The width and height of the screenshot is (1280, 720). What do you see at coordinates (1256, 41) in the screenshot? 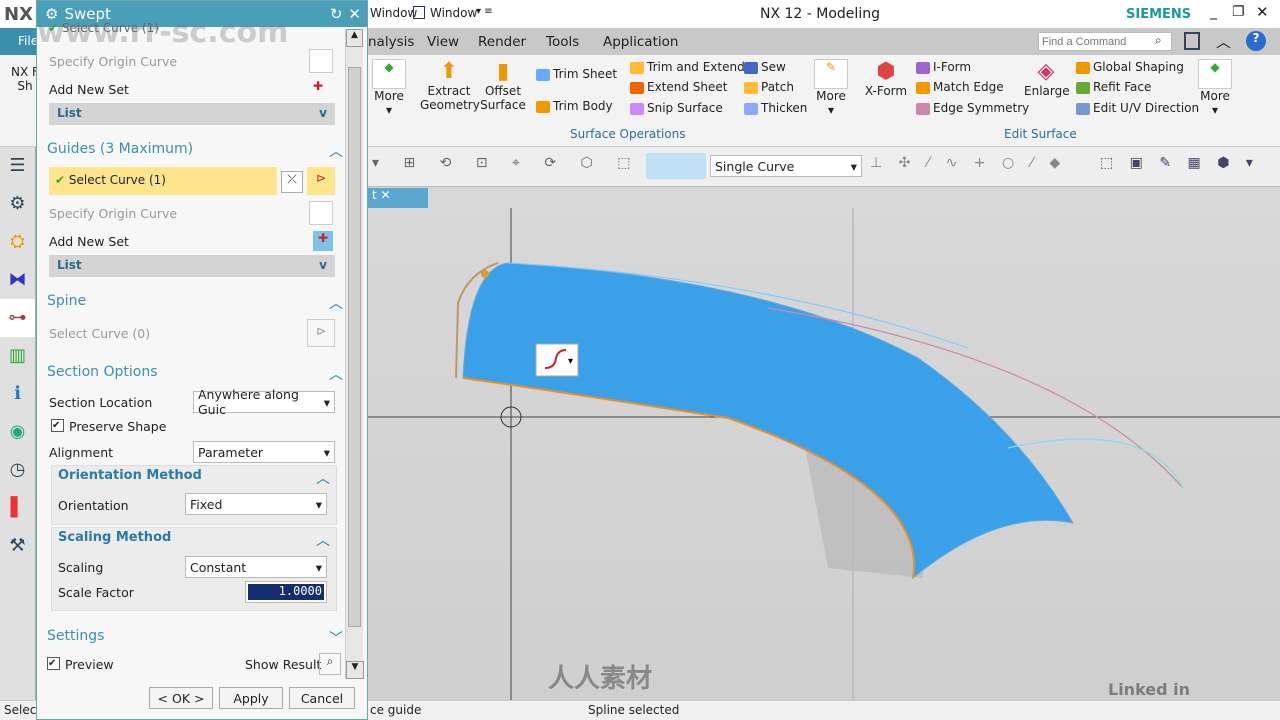
I see `help-icon: ?` at bounding box center [1256, 41].